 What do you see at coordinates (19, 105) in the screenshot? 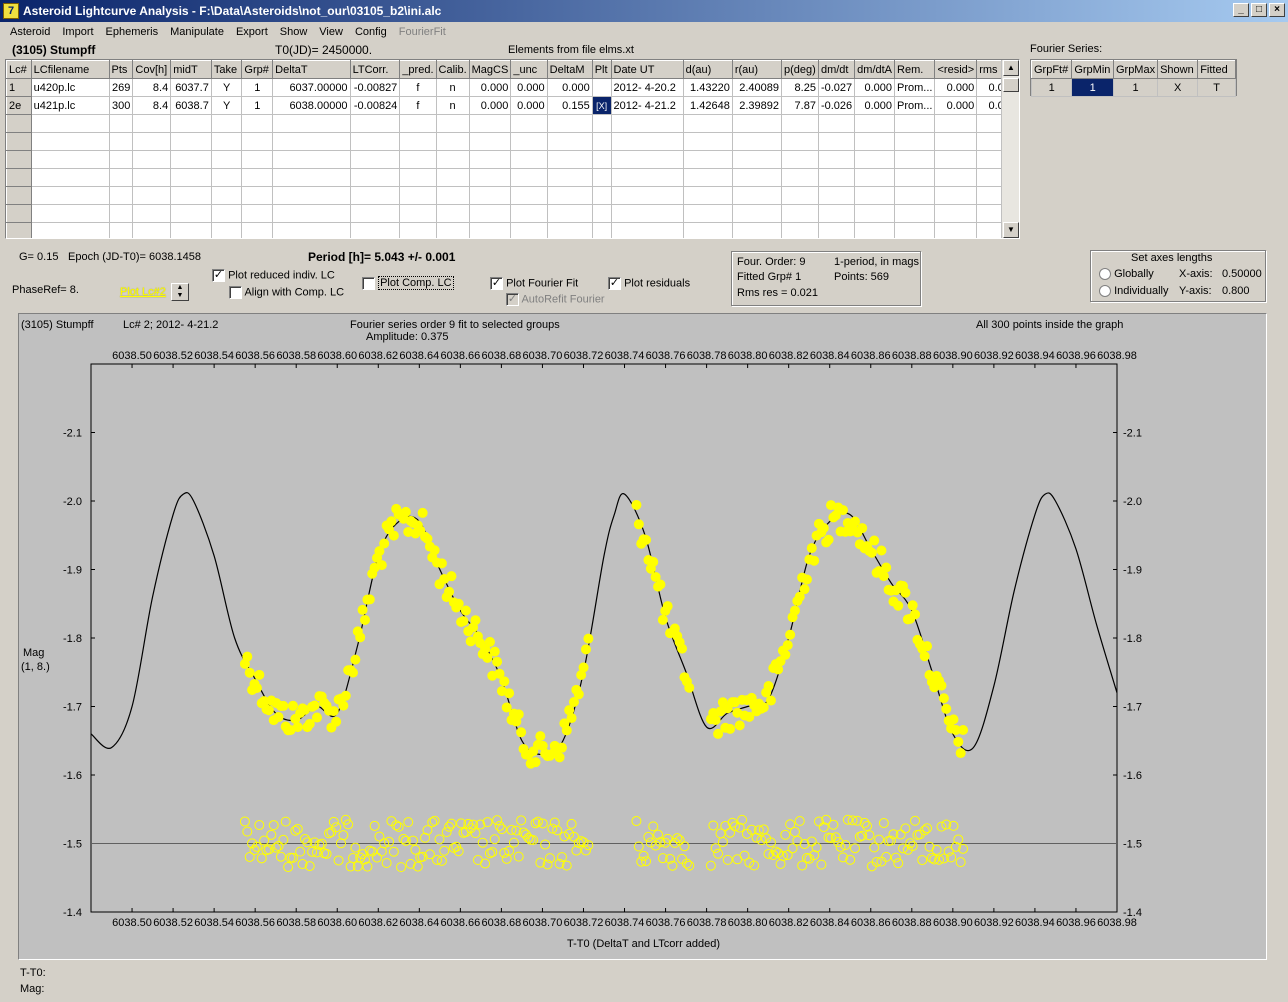
I see `row-header: 2e` at bounding box center [19, 105].